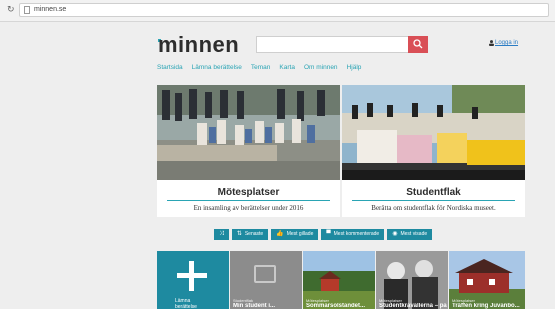 This screenshot has height=309, width=555. I want to click on nav-item-teman: Teman, so click(261, 67).